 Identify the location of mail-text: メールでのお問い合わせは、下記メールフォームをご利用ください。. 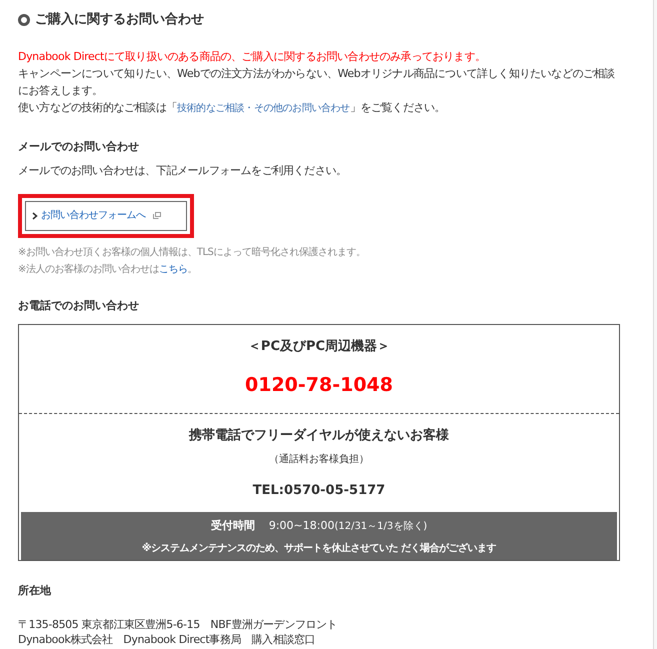
(183, 171).